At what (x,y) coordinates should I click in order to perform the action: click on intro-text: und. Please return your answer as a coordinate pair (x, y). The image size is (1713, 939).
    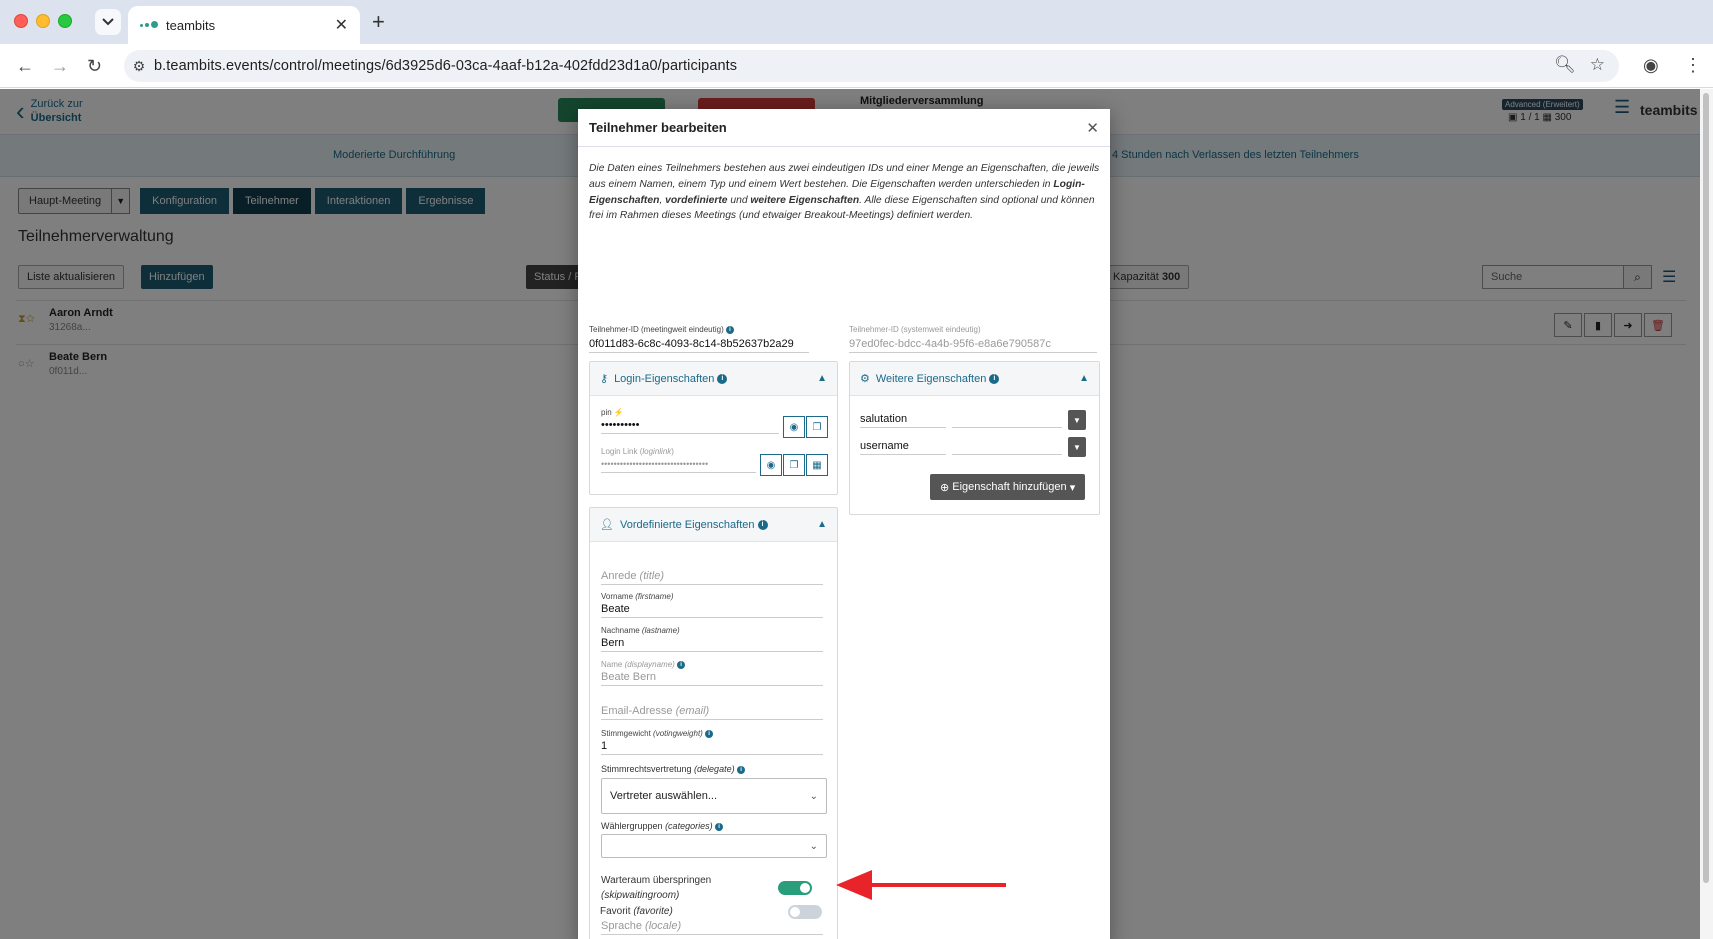
    Looking at the image, I should click on (739, 200).